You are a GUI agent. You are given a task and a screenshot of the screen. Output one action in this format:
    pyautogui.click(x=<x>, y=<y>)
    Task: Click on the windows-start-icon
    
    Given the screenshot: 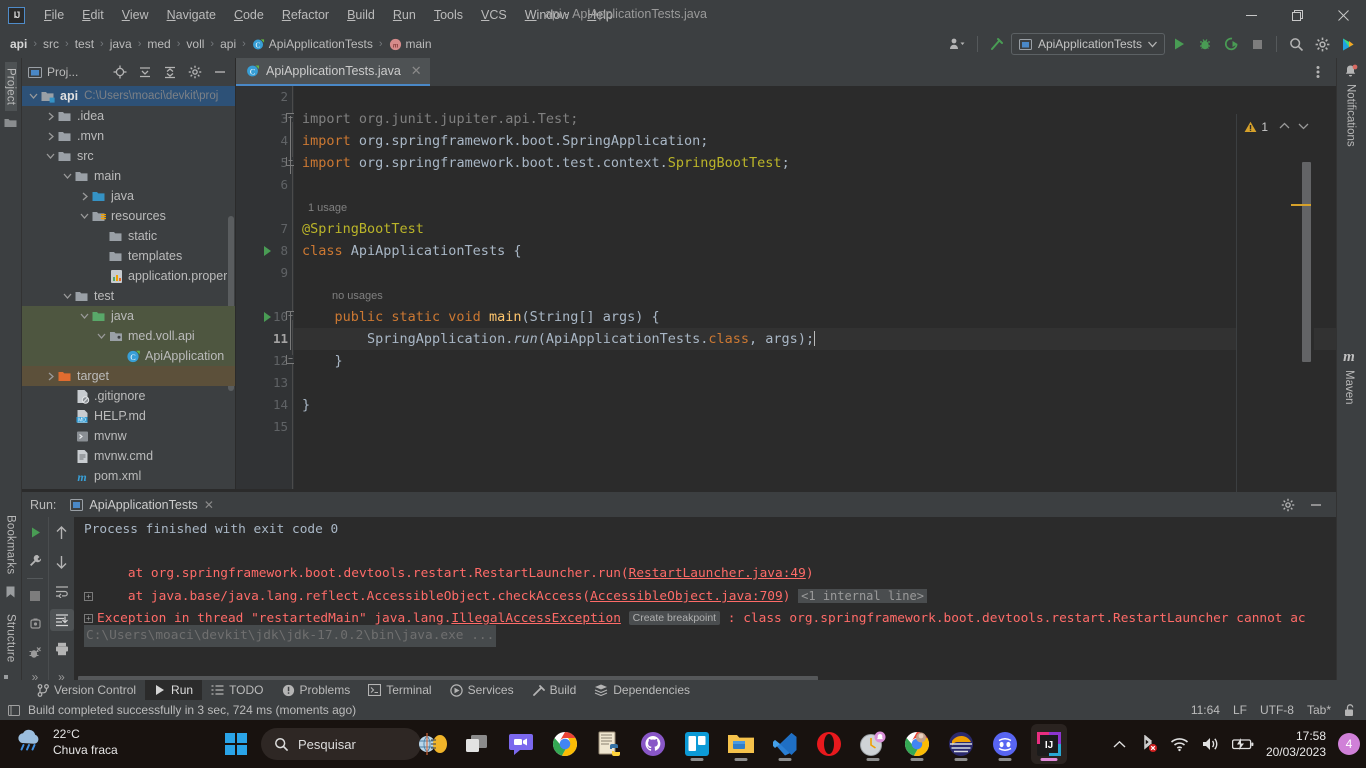 What is the action you would take?
    pyautogui.click(x=236, y=744)
    